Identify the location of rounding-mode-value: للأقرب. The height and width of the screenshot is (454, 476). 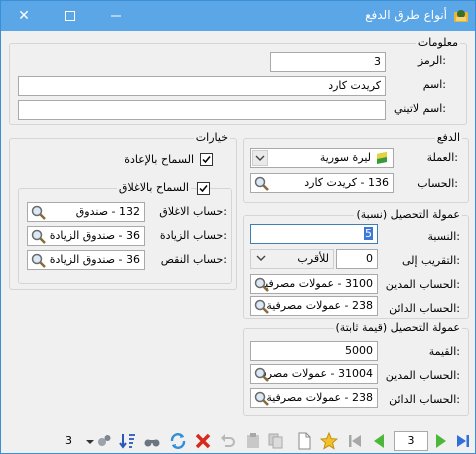
(313, 258).